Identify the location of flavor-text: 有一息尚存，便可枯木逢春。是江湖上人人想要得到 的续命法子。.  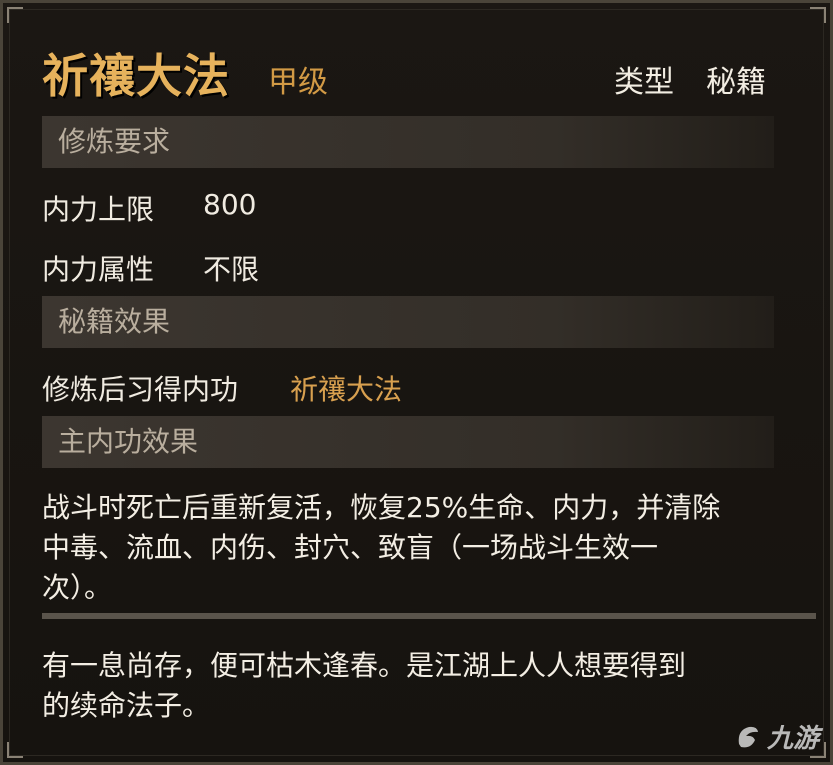
(414, 686).